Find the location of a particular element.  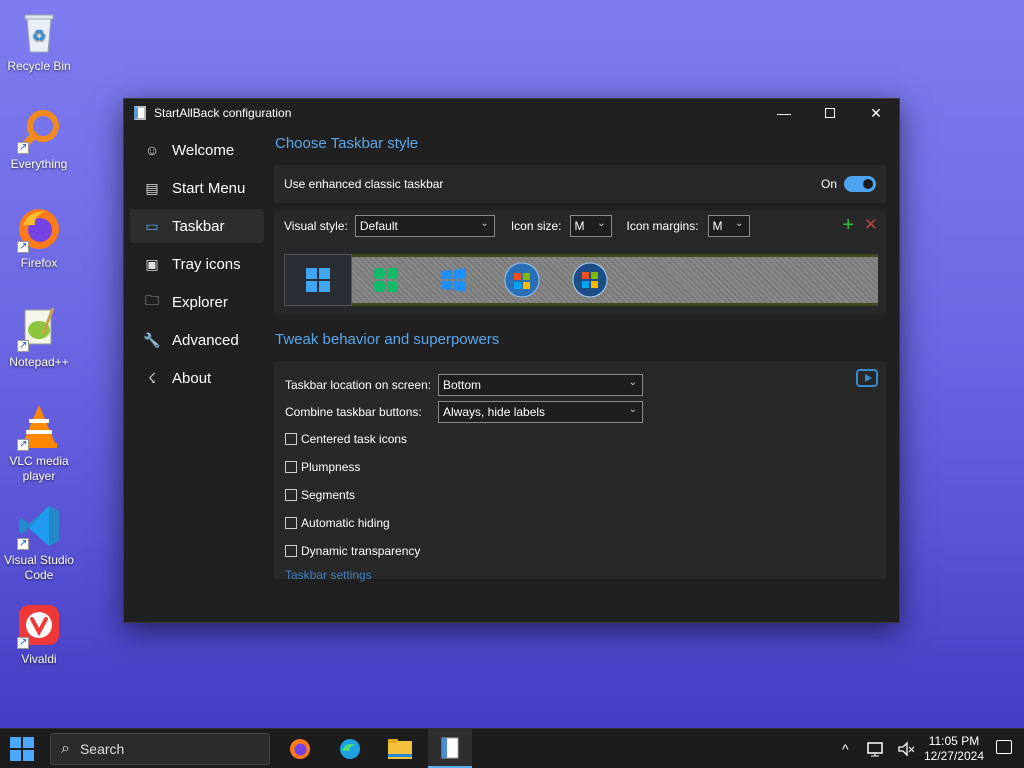

enhanced-taskbar-row: Use enhanced classic taskbar On is located at coordinates (580, 184).